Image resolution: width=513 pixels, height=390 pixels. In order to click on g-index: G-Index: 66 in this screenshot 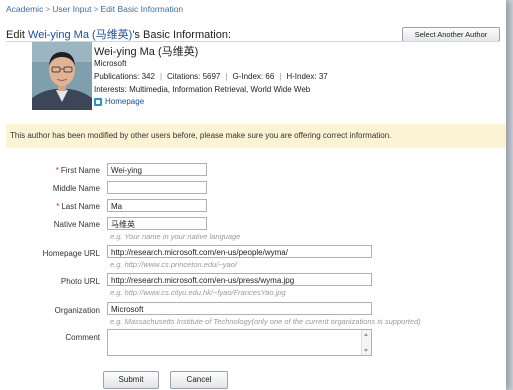, I will do `click(253, 76)`.